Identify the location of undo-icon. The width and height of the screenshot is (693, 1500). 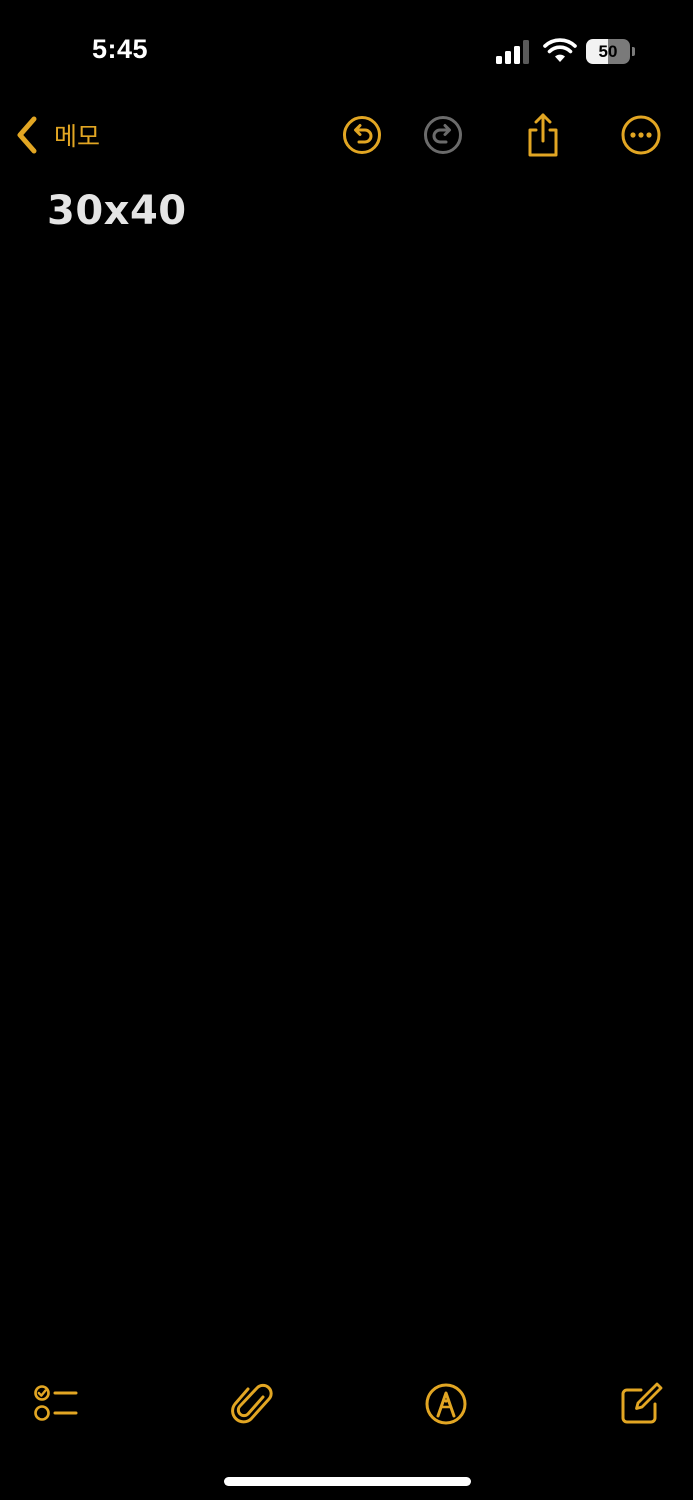
(362, 135).